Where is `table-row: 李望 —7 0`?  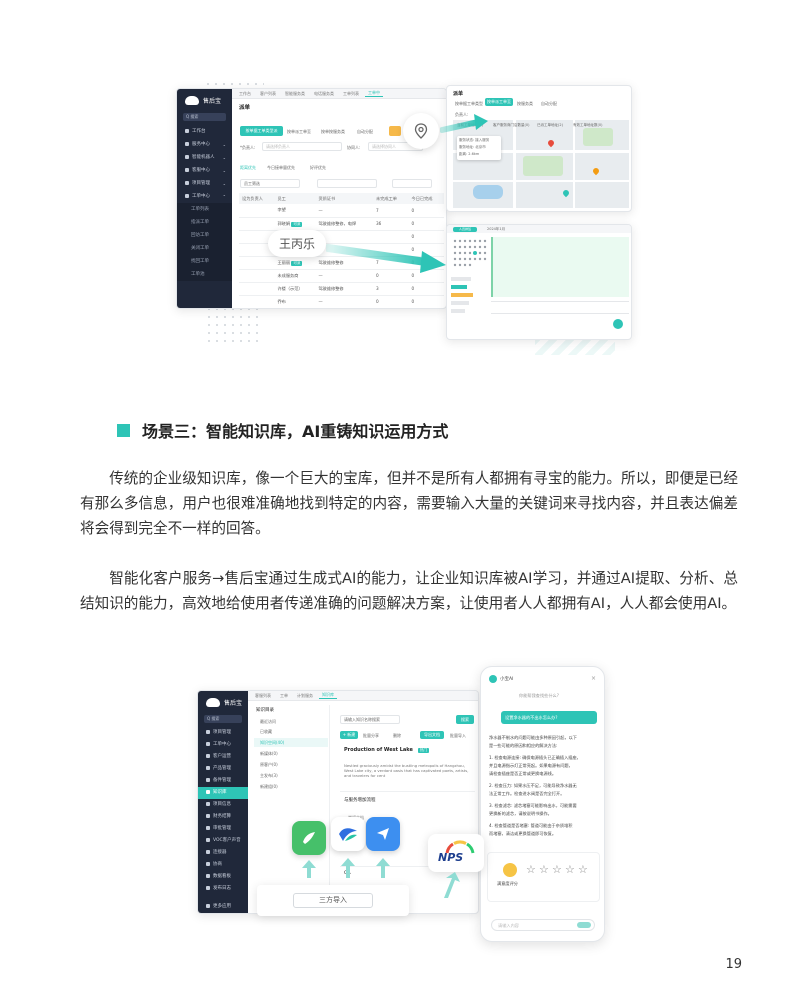
table-row: 李望 —7 0 is located at coordinates (341, 211).